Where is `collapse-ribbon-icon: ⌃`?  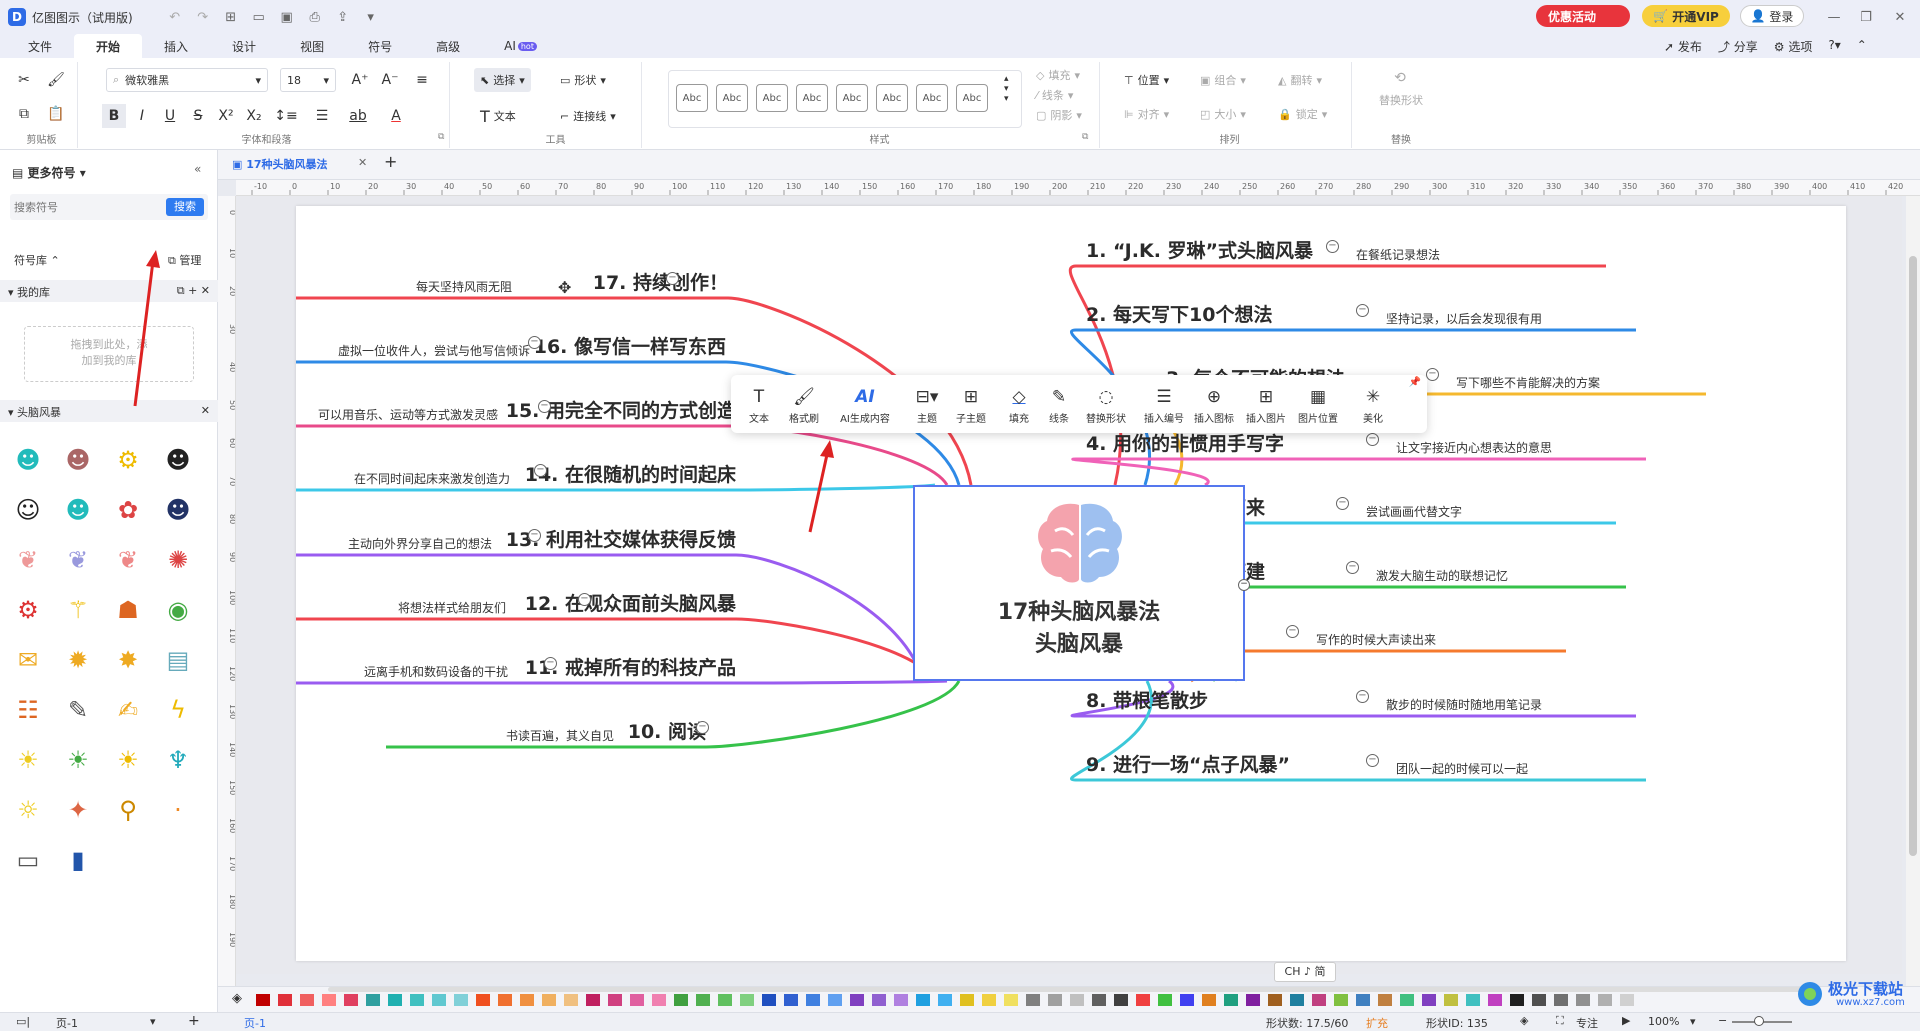
collapse-ribbon-icon: ⌃ is located at coordinates (1862, 46).